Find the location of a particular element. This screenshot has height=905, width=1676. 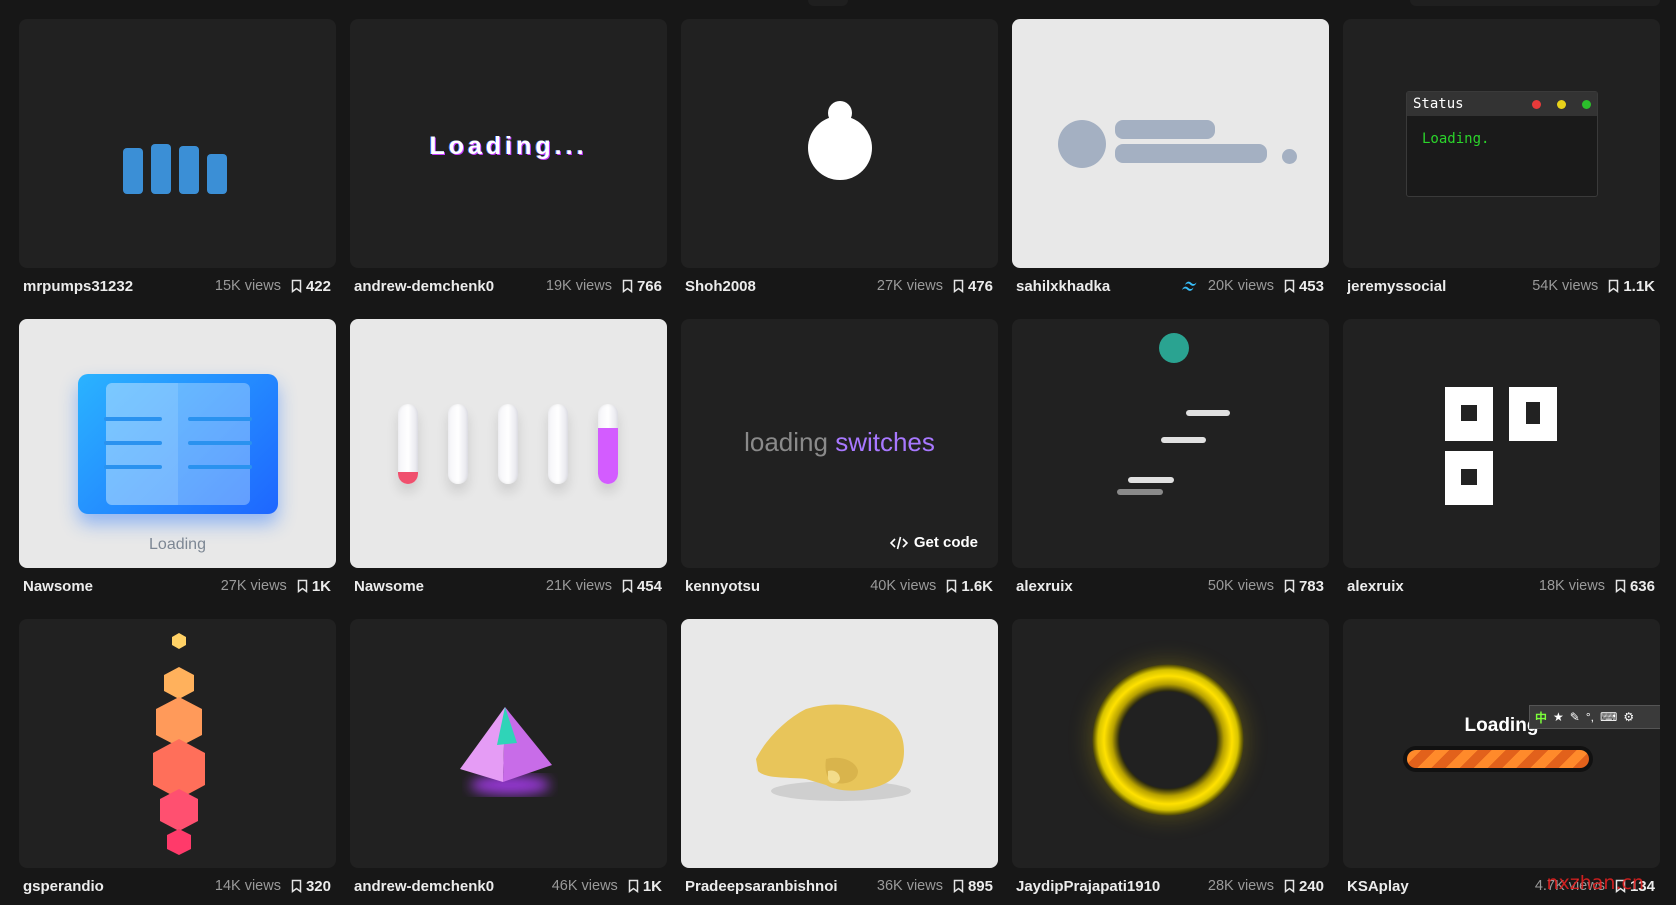

save-count: 783 is located at coordinates (1311, 586).